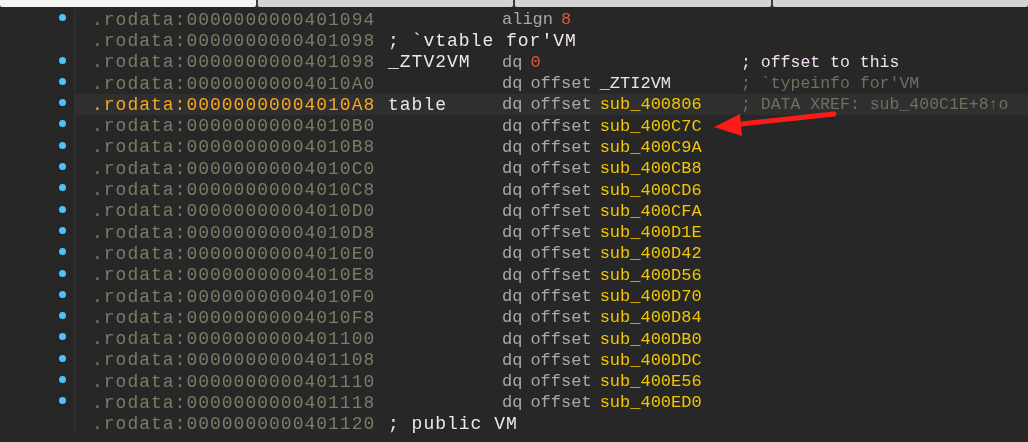 This screenshot has width=1028, height=442. I want to click on operand: sub_400D56, so click(650, 275).